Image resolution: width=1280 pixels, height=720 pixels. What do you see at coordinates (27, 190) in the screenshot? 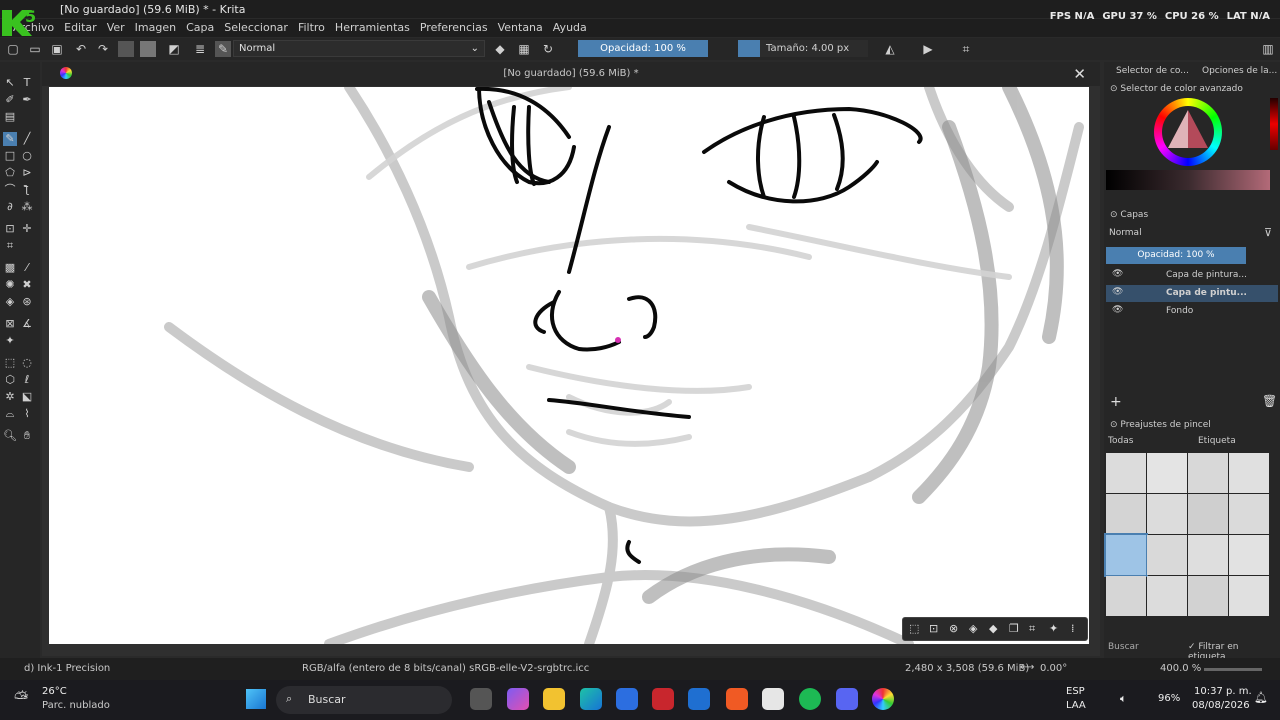
I see `freehand-path-icon: ƪ` at bounding box center [27, 190].